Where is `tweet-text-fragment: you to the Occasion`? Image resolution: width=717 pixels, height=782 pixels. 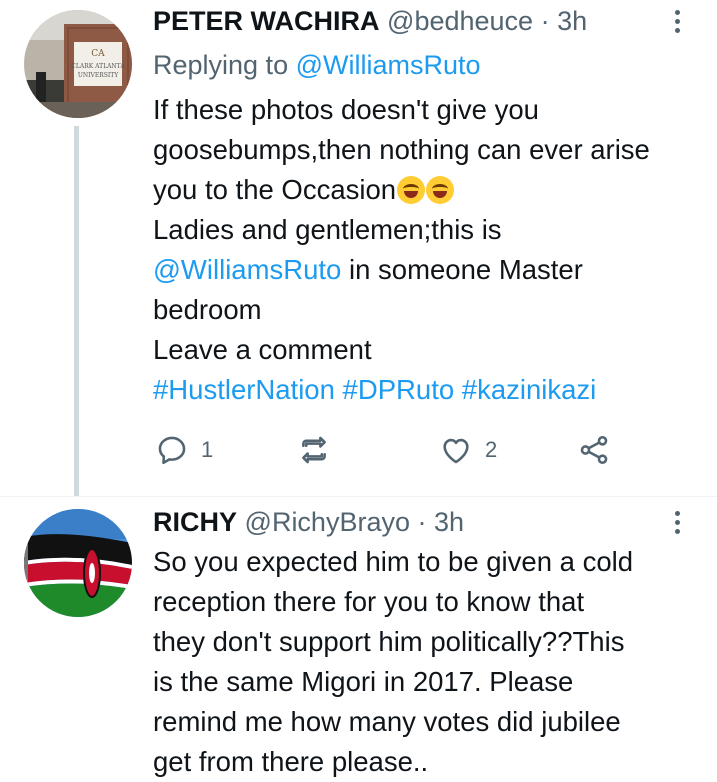
tweet-text-fragment: you to the Occasion is located at coordinates (275, 189).